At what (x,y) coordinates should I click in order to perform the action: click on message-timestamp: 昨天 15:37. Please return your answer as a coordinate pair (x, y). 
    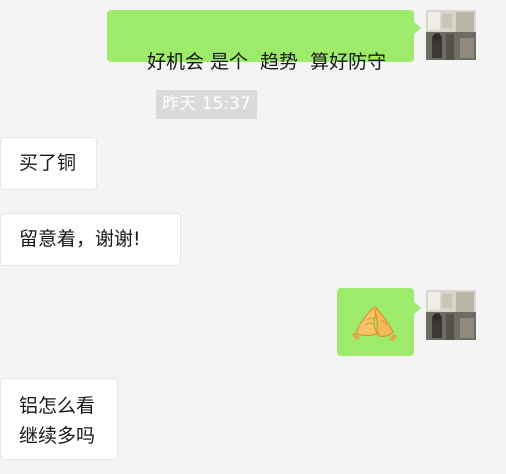
    Looking at the image, I should click on (206, 104).